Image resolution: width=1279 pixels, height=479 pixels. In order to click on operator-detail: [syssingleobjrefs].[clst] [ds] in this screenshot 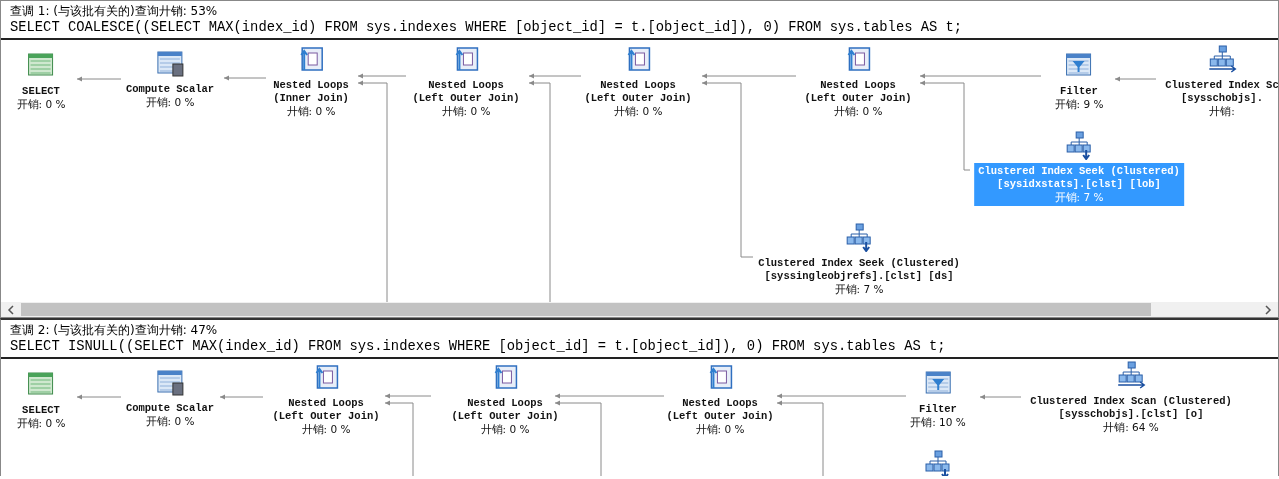, I will do `click(859, 276)`.